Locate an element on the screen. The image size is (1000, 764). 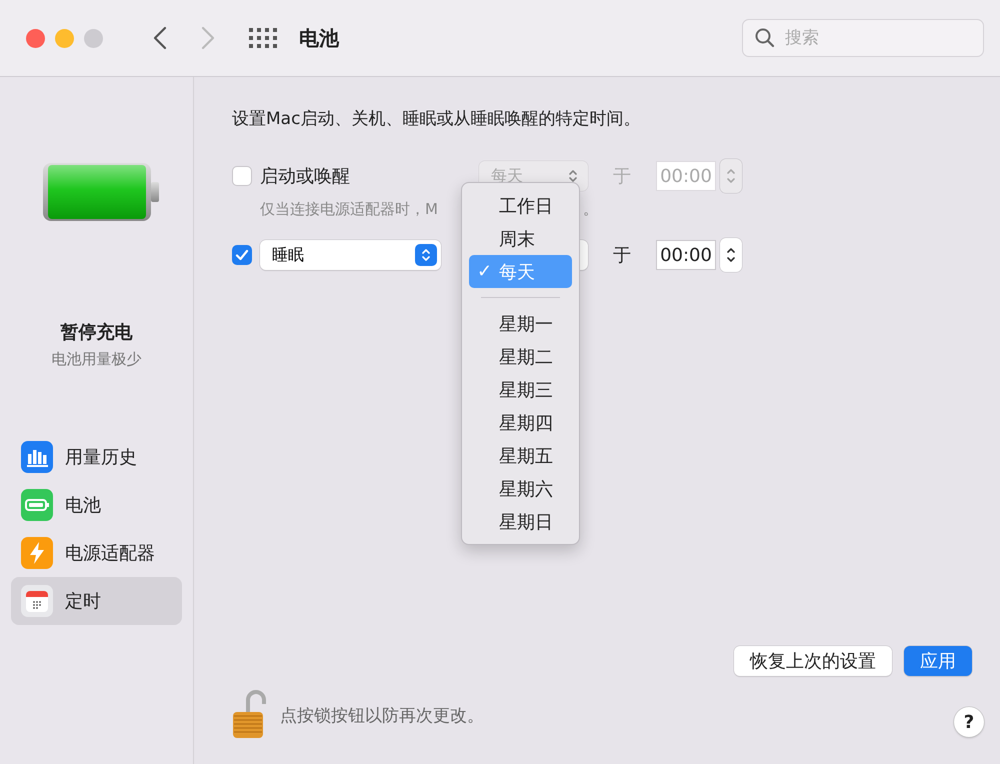
back-icon is located at coordinates (160, 38).